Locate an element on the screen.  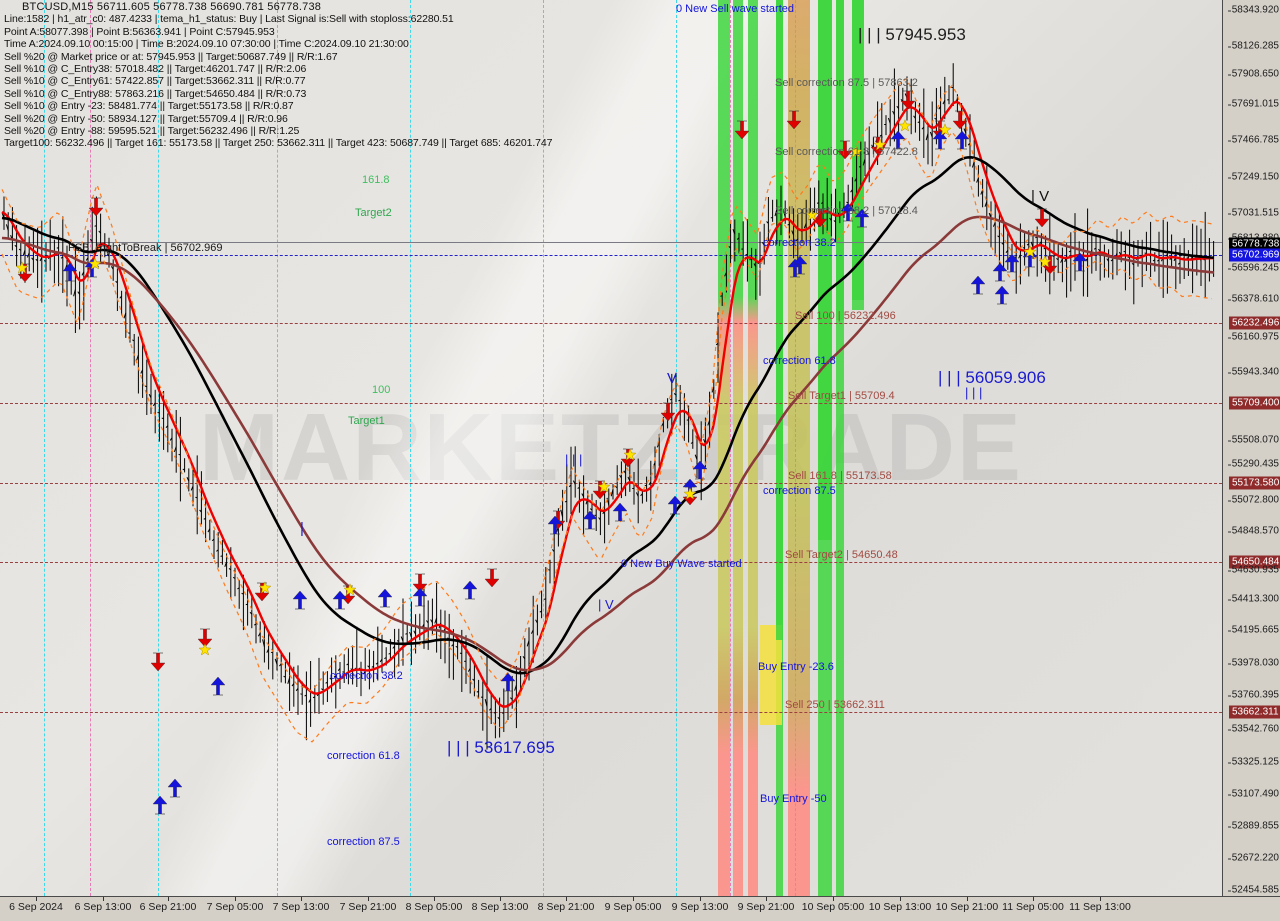
price-tag-red: 55709.400 is located at coordinates (1254, 403).